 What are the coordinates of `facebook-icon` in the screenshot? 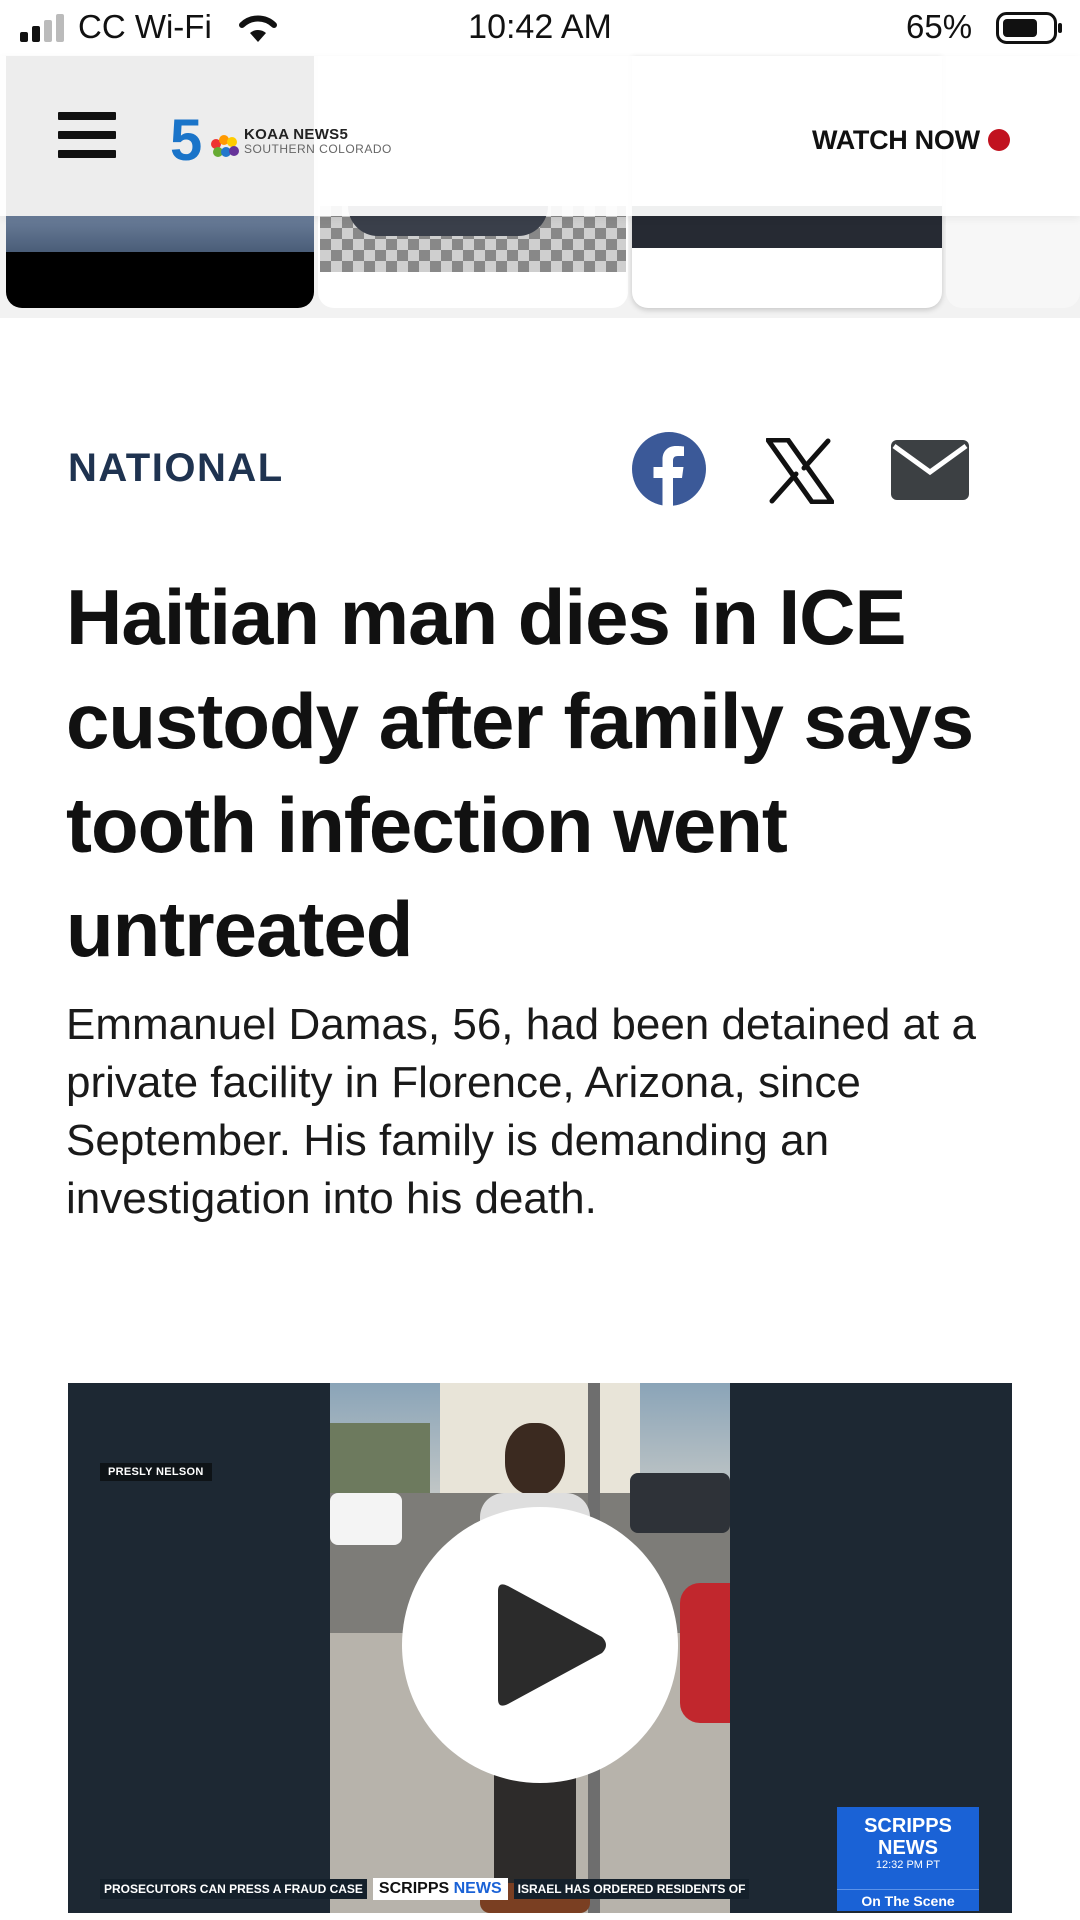 It's located at (669, 469).